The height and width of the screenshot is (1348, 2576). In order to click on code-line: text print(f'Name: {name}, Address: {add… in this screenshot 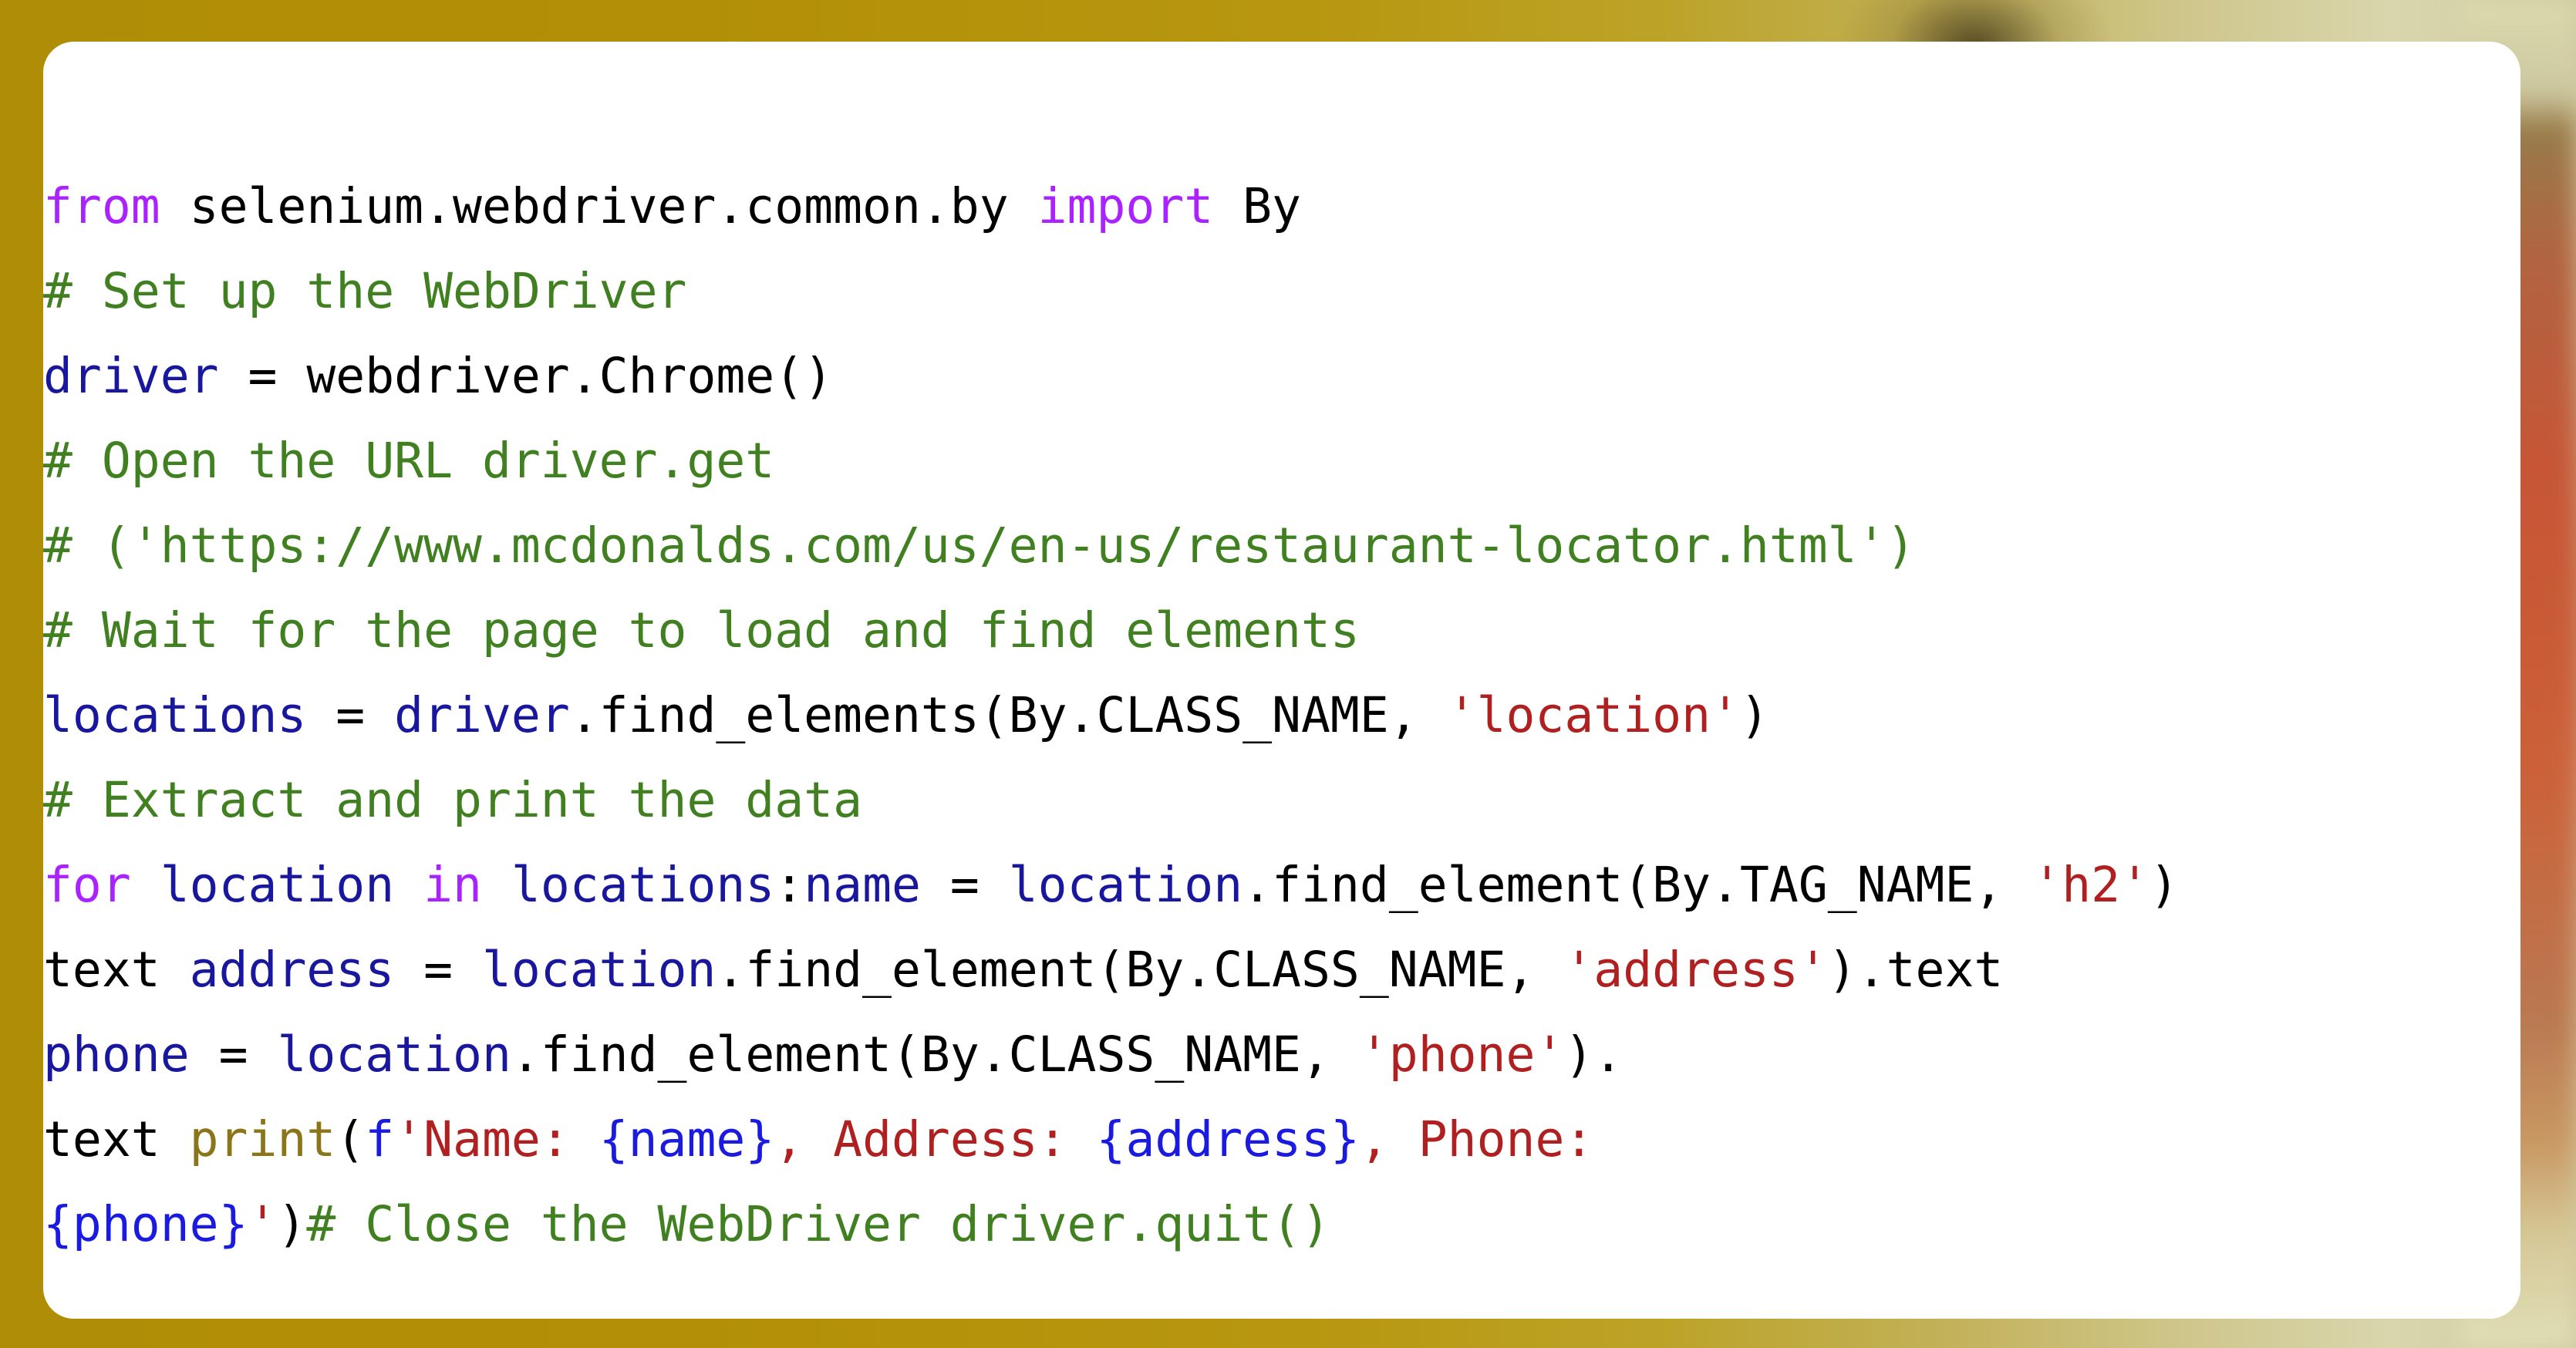, I will do `click(1309, 1139)`.